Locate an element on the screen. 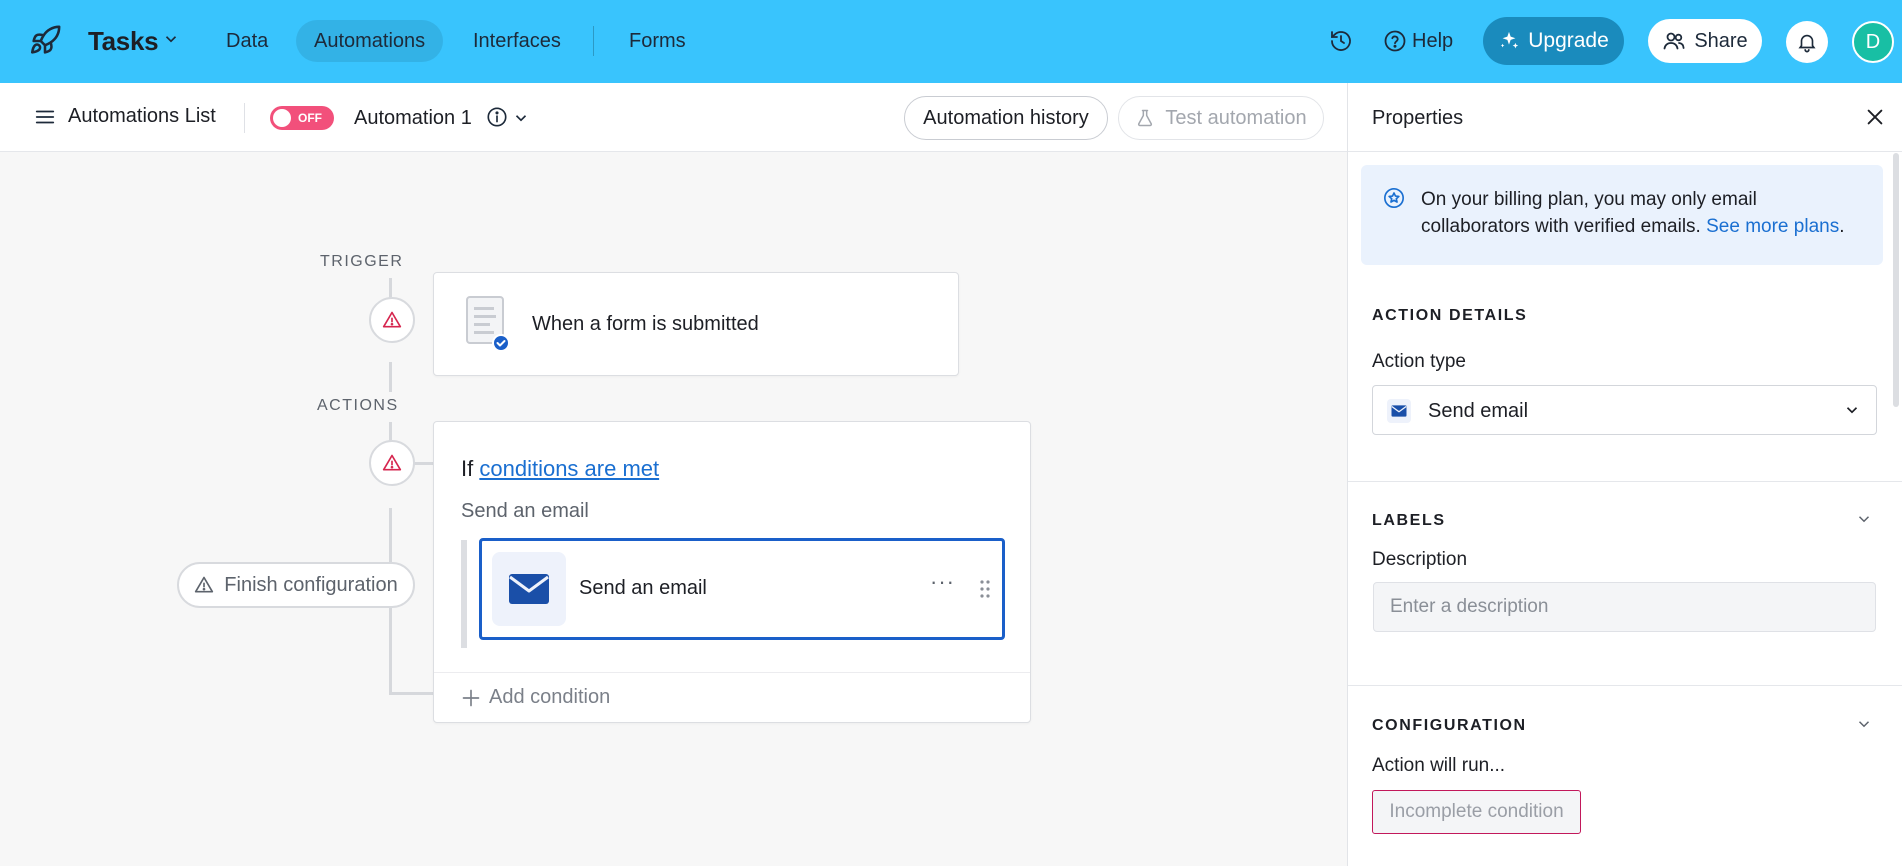 Image resolution: width=1902 pixels, height=866 pixels. nav-data: Data is located at coordinates (247, 41).